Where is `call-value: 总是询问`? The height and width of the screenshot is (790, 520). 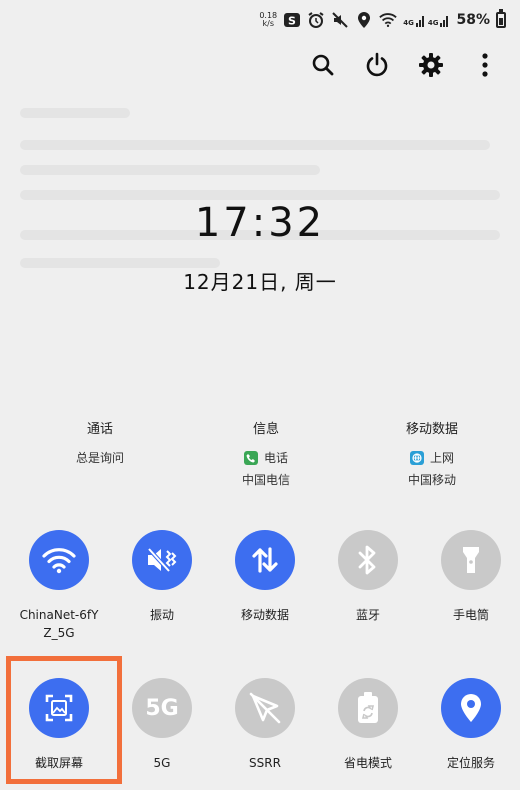 call-value: 总是询问 is located at coordinates (99, 458).